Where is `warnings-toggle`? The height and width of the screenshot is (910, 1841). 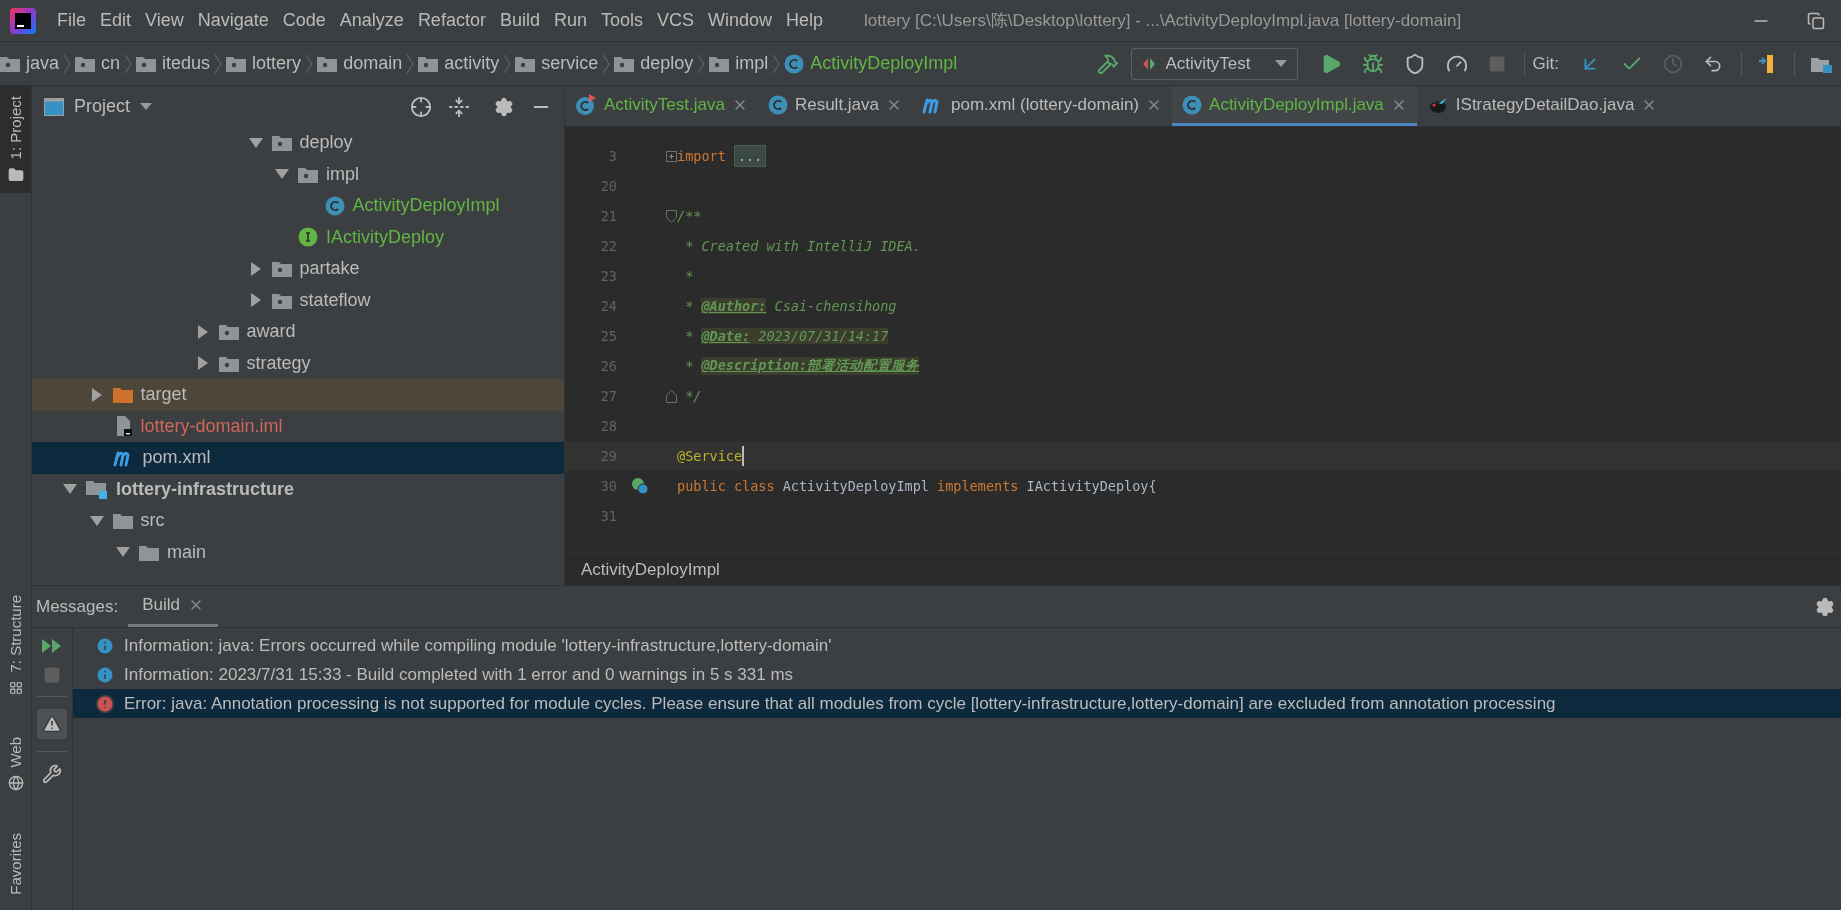
warnings-toggle is located at coordinates (52, 724).